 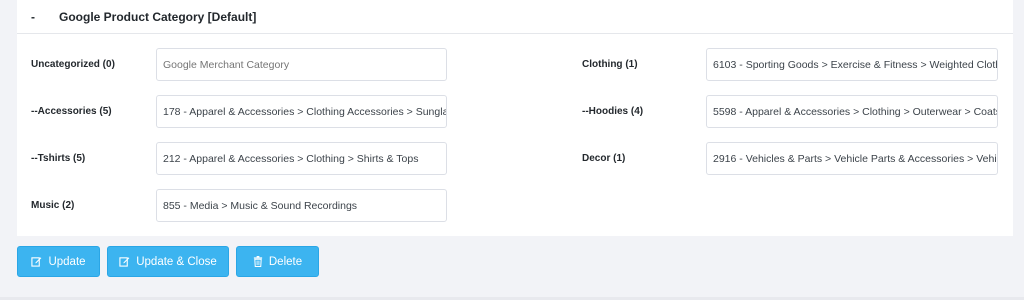 What do you see at coordinates (301, 205) in the screenshot?
I see `merchant-category-input: 855 - Media > Music & Sound Recordings` at bounding box center [301, 205].